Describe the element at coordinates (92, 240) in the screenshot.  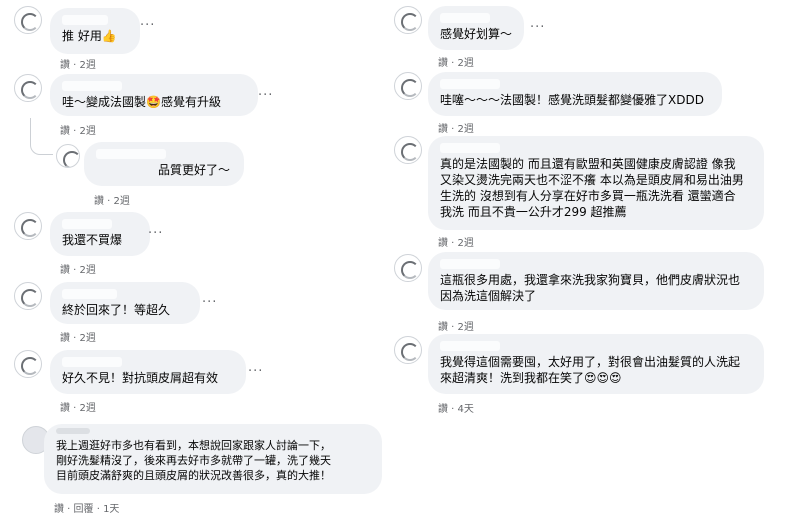
I see `comment-text: 我還不買爆` at that location.